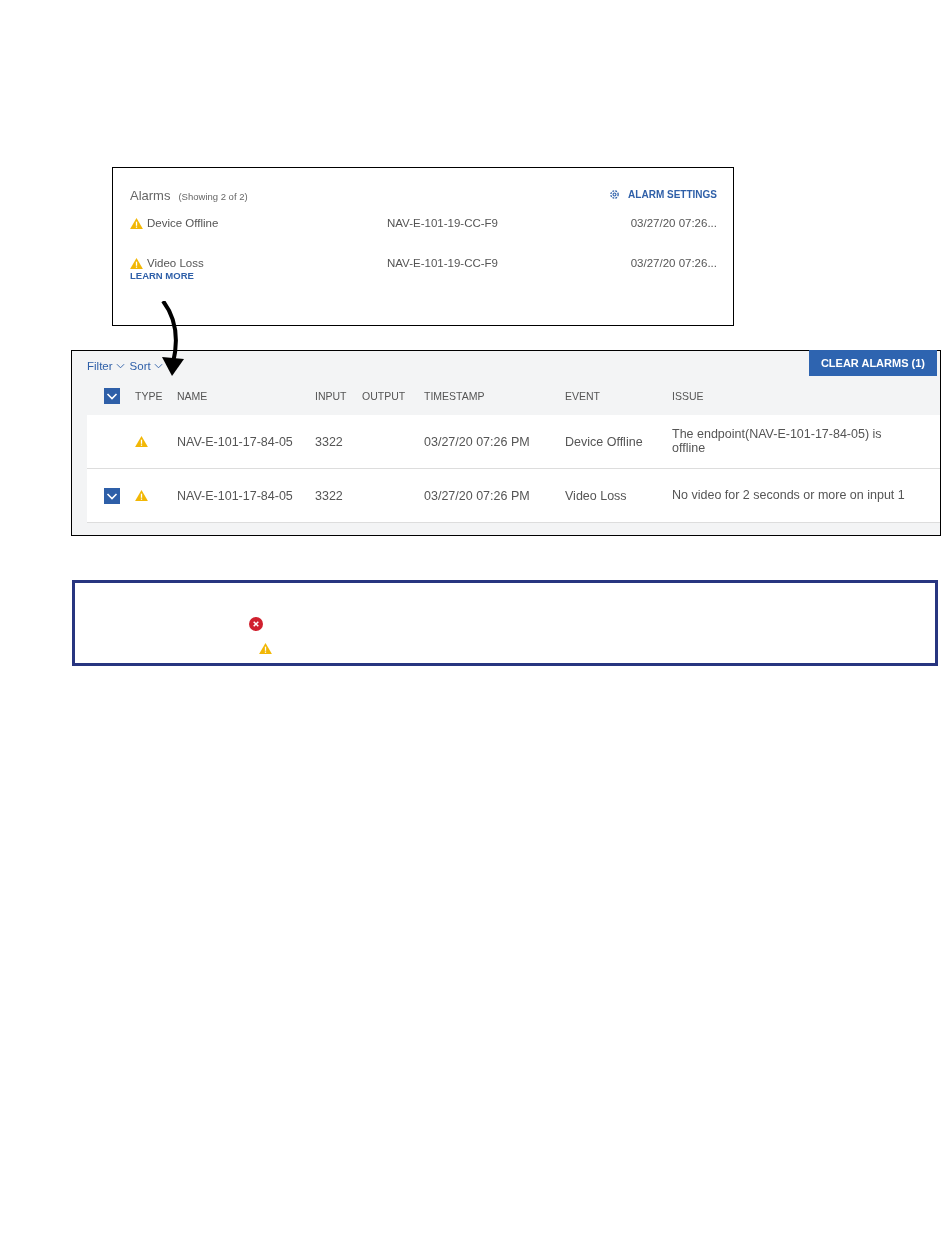  I want to click on alarm-settings-link: ALARM SETTINGS, so click(663, 194).